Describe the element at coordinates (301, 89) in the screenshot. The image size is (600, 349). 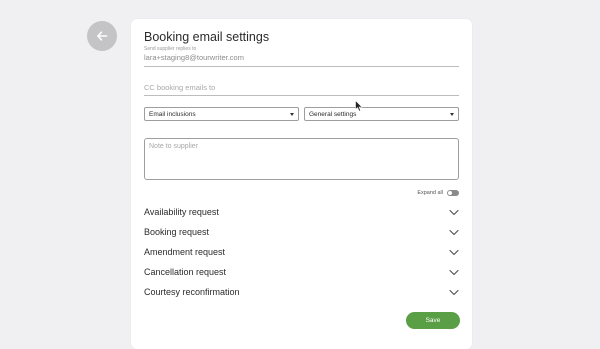
I see `cc-booking-emails-field: CC booking emails to` at that location.